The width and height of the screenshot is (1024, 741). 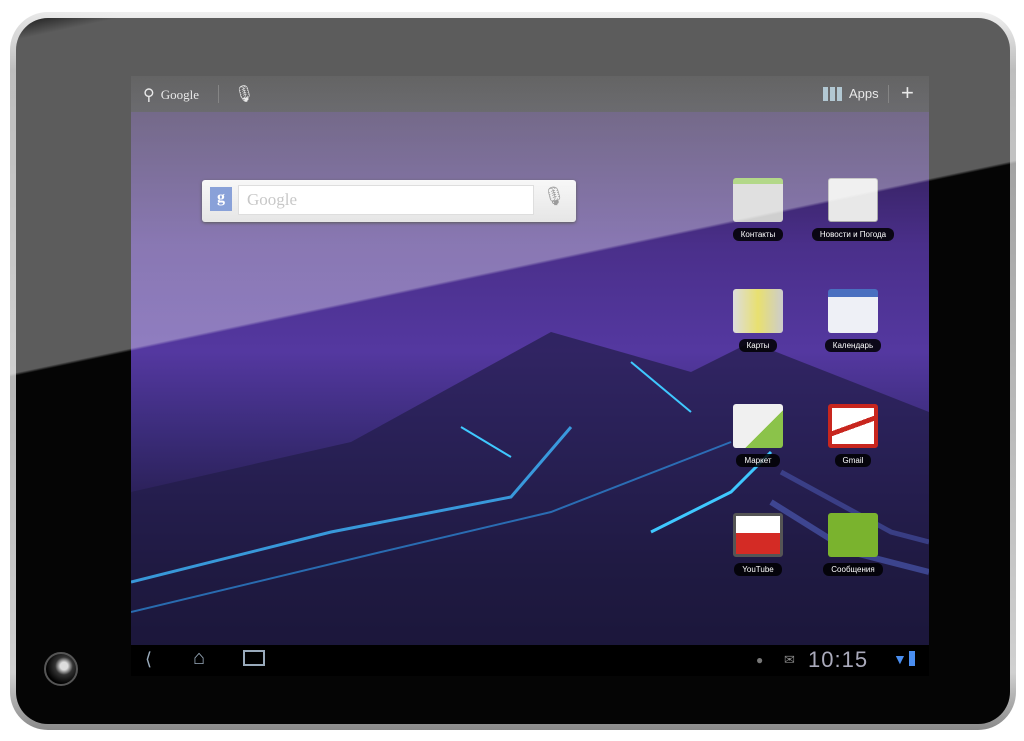 I want to click on app-market: Маркет, so click(x=758, y=436).